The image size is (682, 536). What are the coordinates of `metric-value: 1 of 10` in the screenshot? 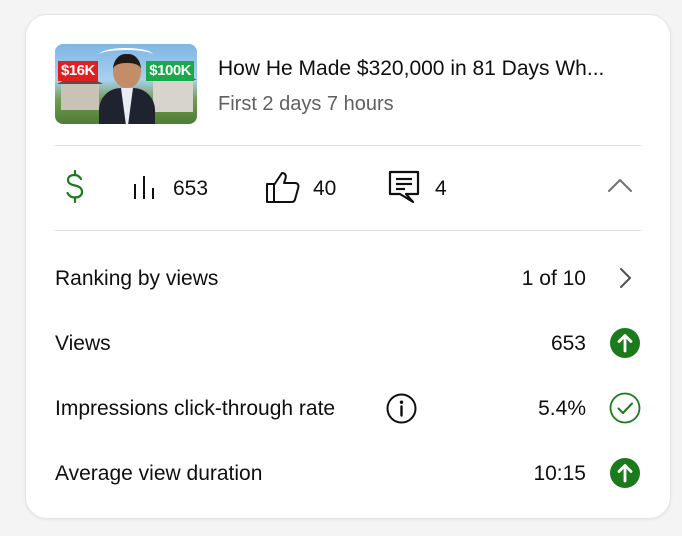 It's located at (553, 278).